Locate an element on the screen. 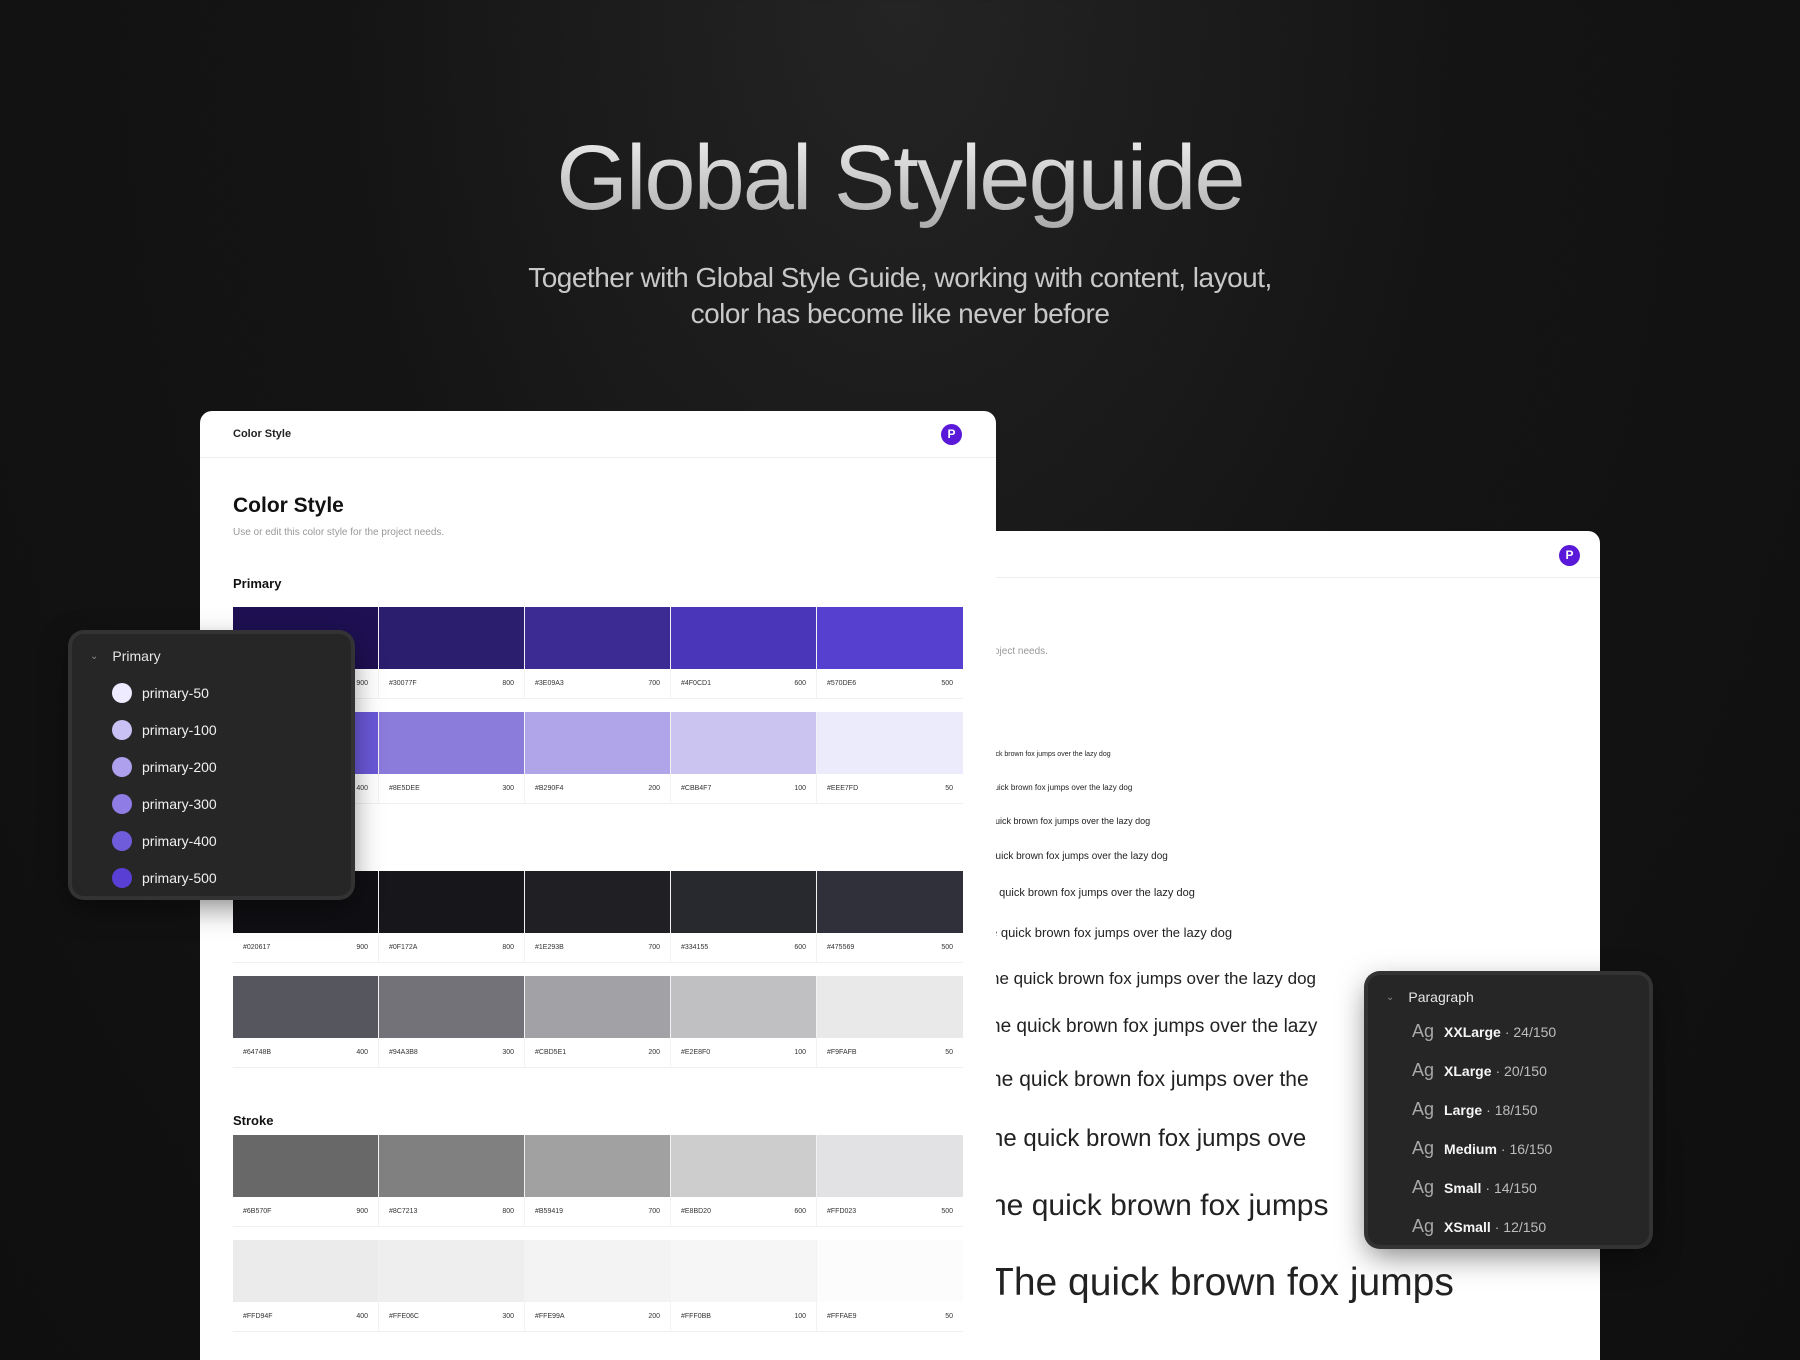 The width and height of the screenshot is (1800, 1360). text-style-spec: · 20/150 is located at coordinates (1521, 1071).